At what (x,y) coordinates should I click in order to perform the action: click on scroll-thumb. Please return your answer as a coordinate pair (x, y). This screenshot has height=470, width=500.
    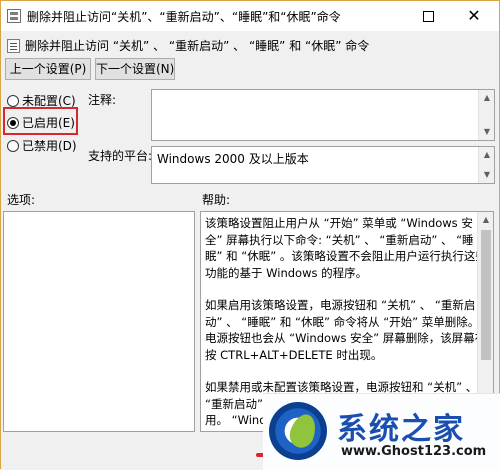
    Looking at the image, I should click on (486, 295).